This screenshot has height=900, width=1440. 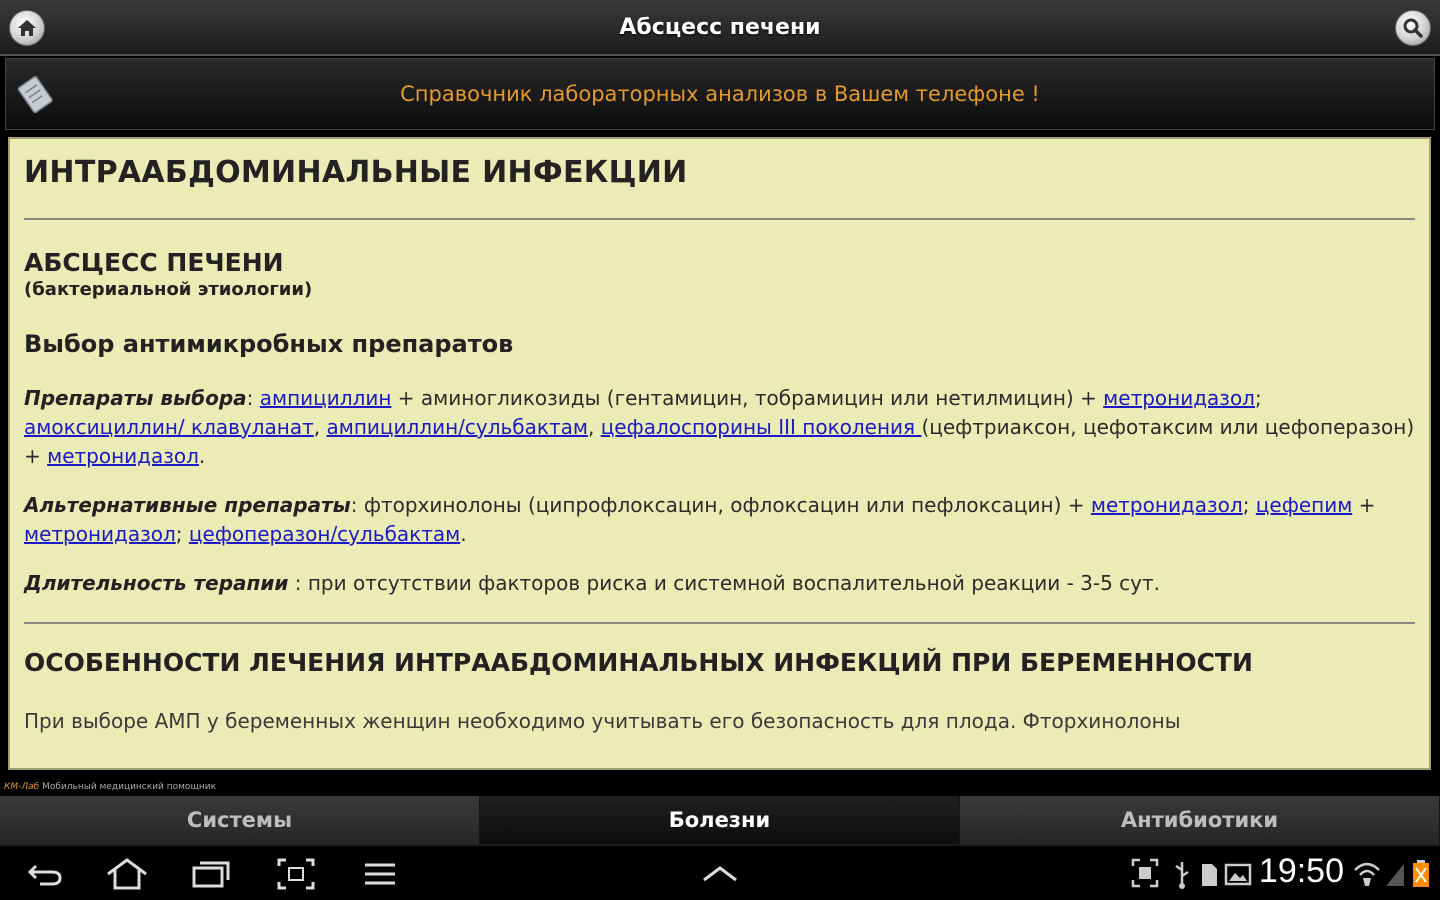 I want to click on bottom-tabs: Системы Болезни Антибиотики, so click(x=720, y=821).